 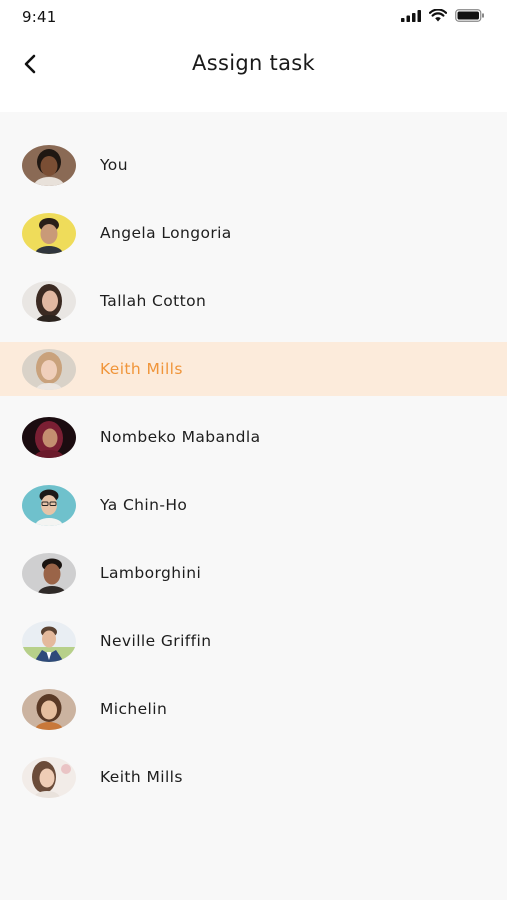 What do you see at coordinates (180, 437) in the screenshot?
I see `assignee-name: Nombeko Mabandla` at bounding box center [180, 437].